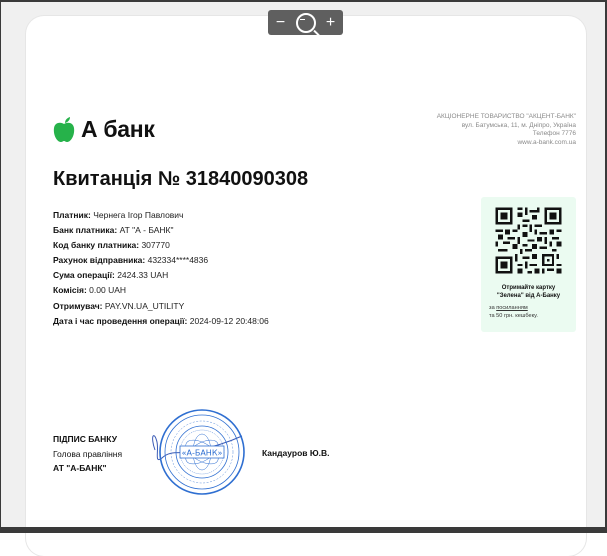 The image size is (607, 556). I want to click on zoom-toolbar: − +, so click(305, 22).